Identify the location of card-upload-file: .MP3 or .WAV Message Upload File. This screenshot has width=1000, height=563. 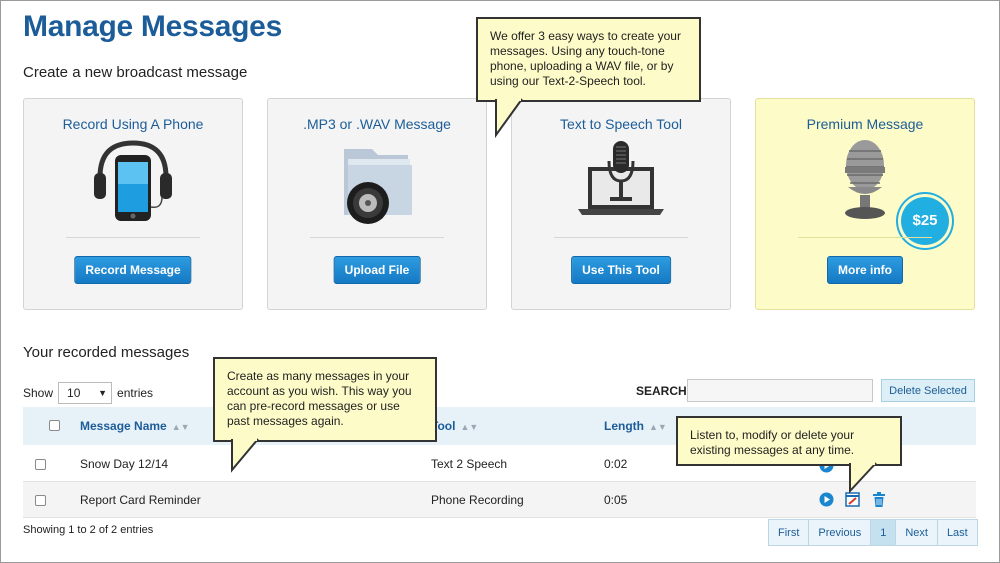
(377, 204).